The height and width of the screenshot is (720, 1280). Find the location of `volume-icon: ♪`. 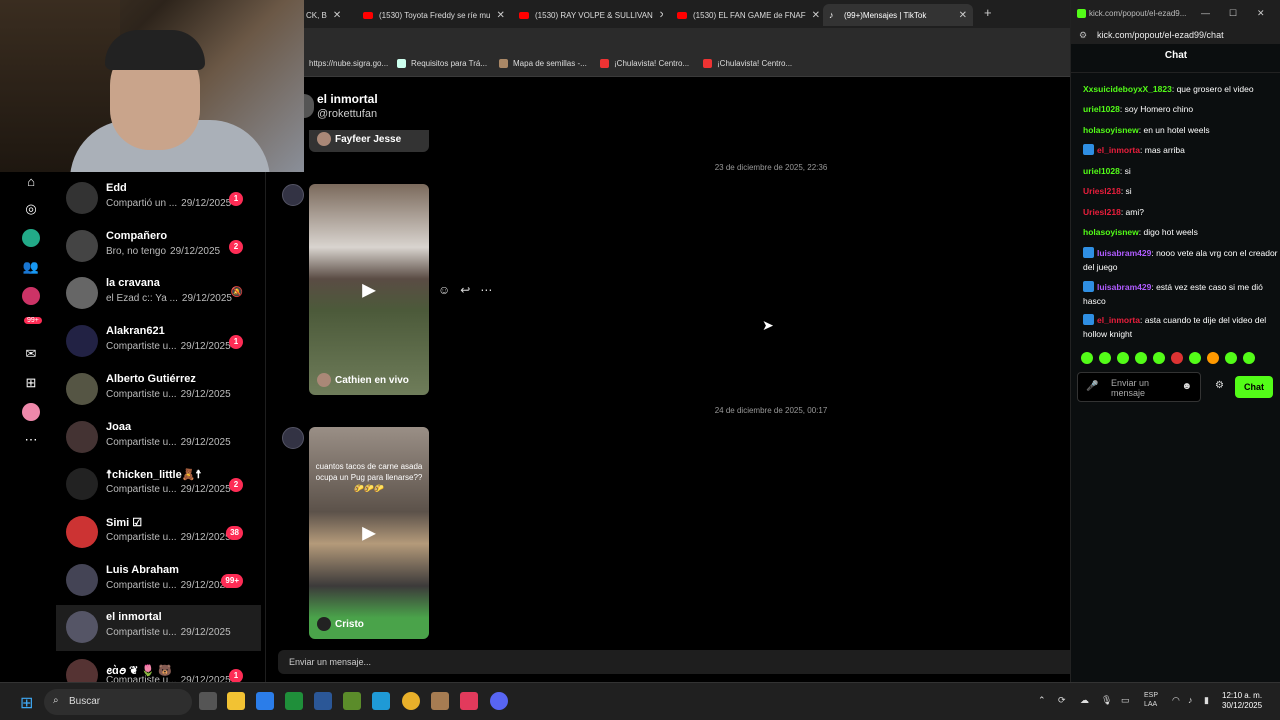

volume-icon: ♪ is located at coordinates (1190, 700).